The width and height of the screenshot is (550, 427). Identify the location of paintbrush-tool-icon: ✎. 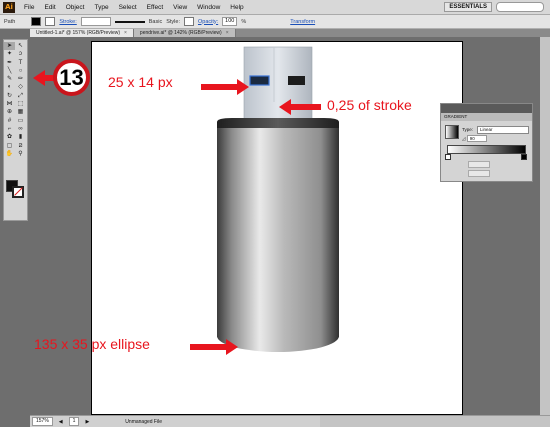
(9, 79).